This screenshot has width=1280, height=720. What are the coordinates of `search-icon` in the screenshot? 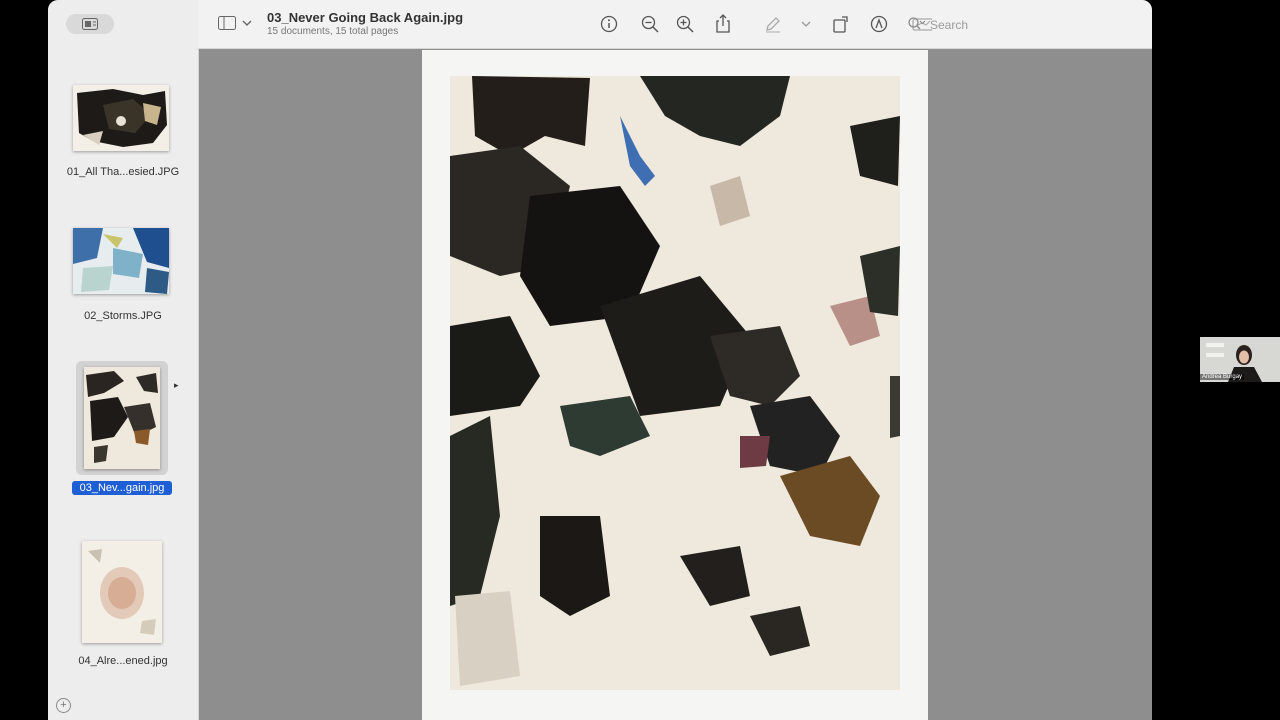 It's located at (917, 23).